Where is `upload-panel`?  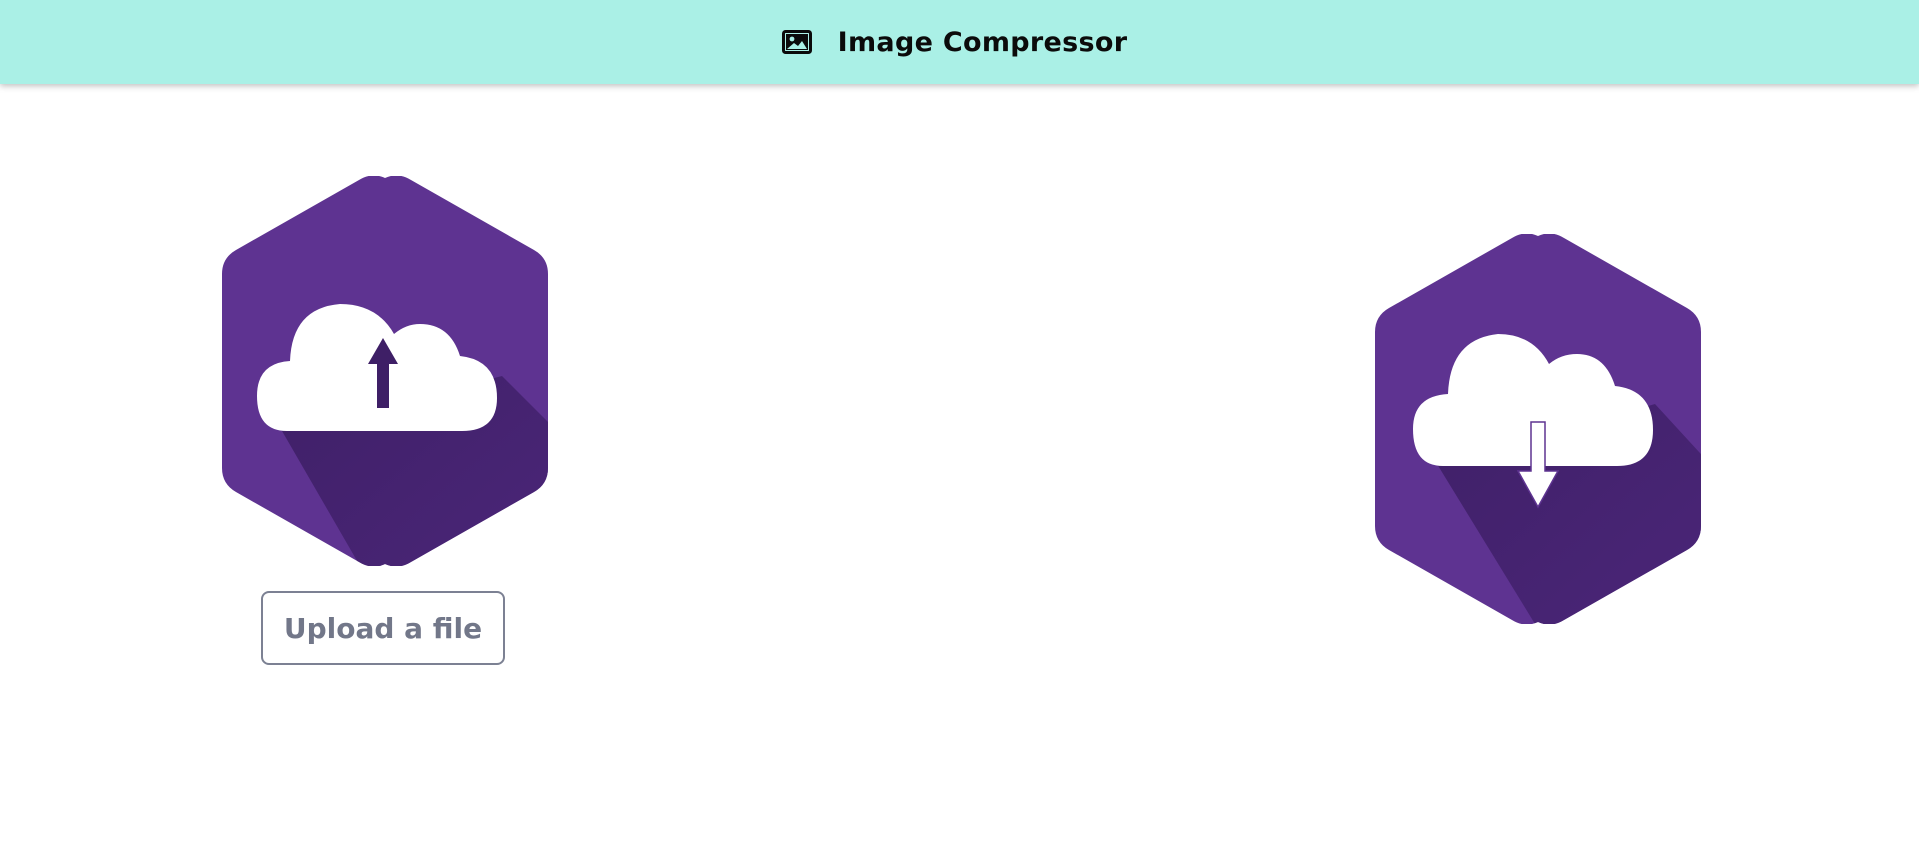
upload-panel is located at coordinates (385, 371).